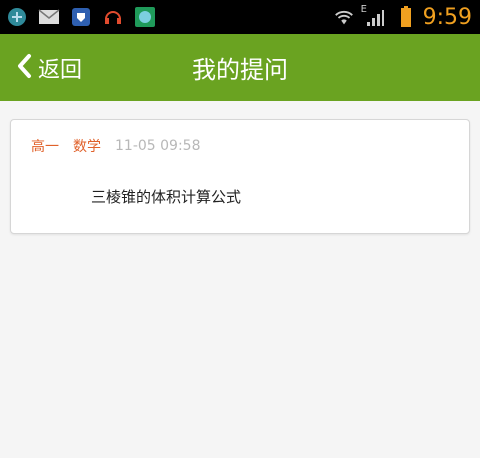 This screenshot has height=458, width=480. I want to click on chevron-left-icon, so click(24, 68).